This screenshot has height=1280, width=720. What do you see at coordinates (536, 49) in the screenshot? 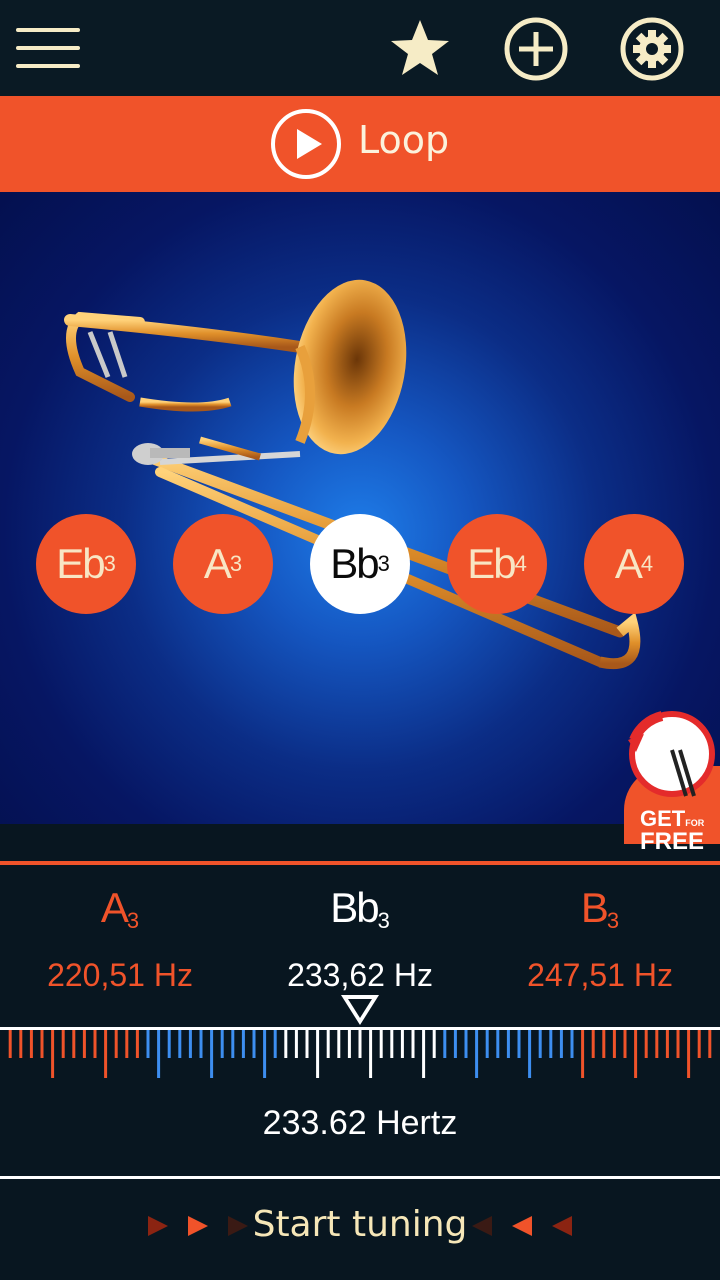
I see `plus-circle-icon` at bounding box center [536, 49].